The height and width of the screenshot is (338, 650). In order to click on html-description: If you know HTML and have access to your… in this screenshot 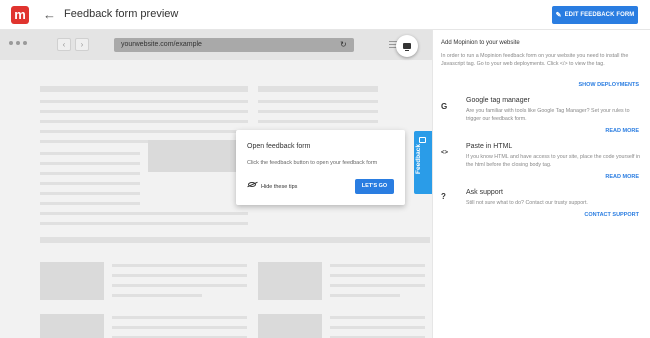, I will do `click(553, 161)`.